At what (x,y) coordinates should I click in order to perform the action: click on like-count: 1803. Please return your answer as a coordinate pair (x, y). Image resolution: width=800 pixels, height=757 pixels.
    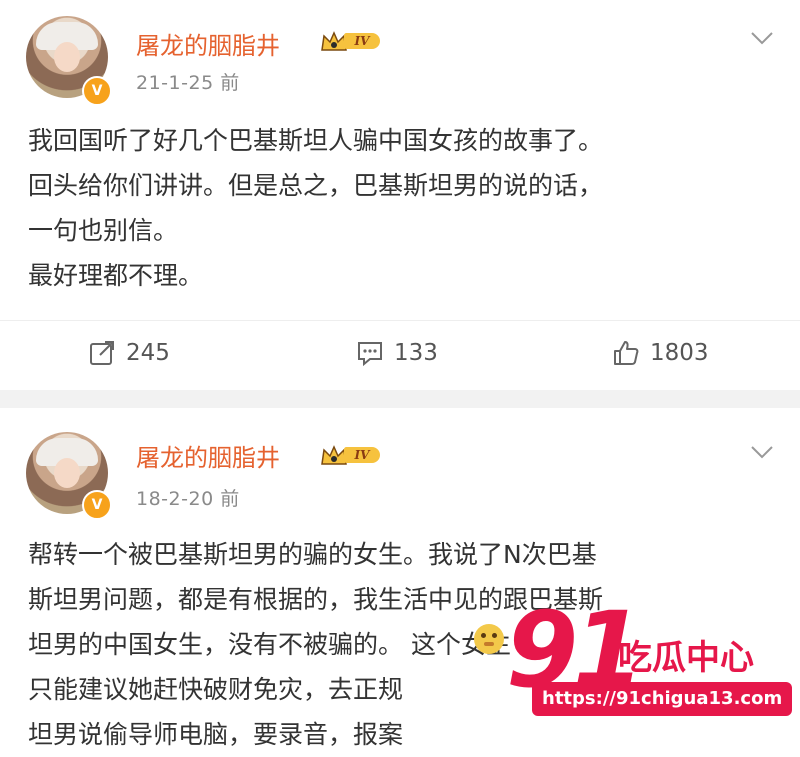
    Looking at the image, I should click on (679, 353).